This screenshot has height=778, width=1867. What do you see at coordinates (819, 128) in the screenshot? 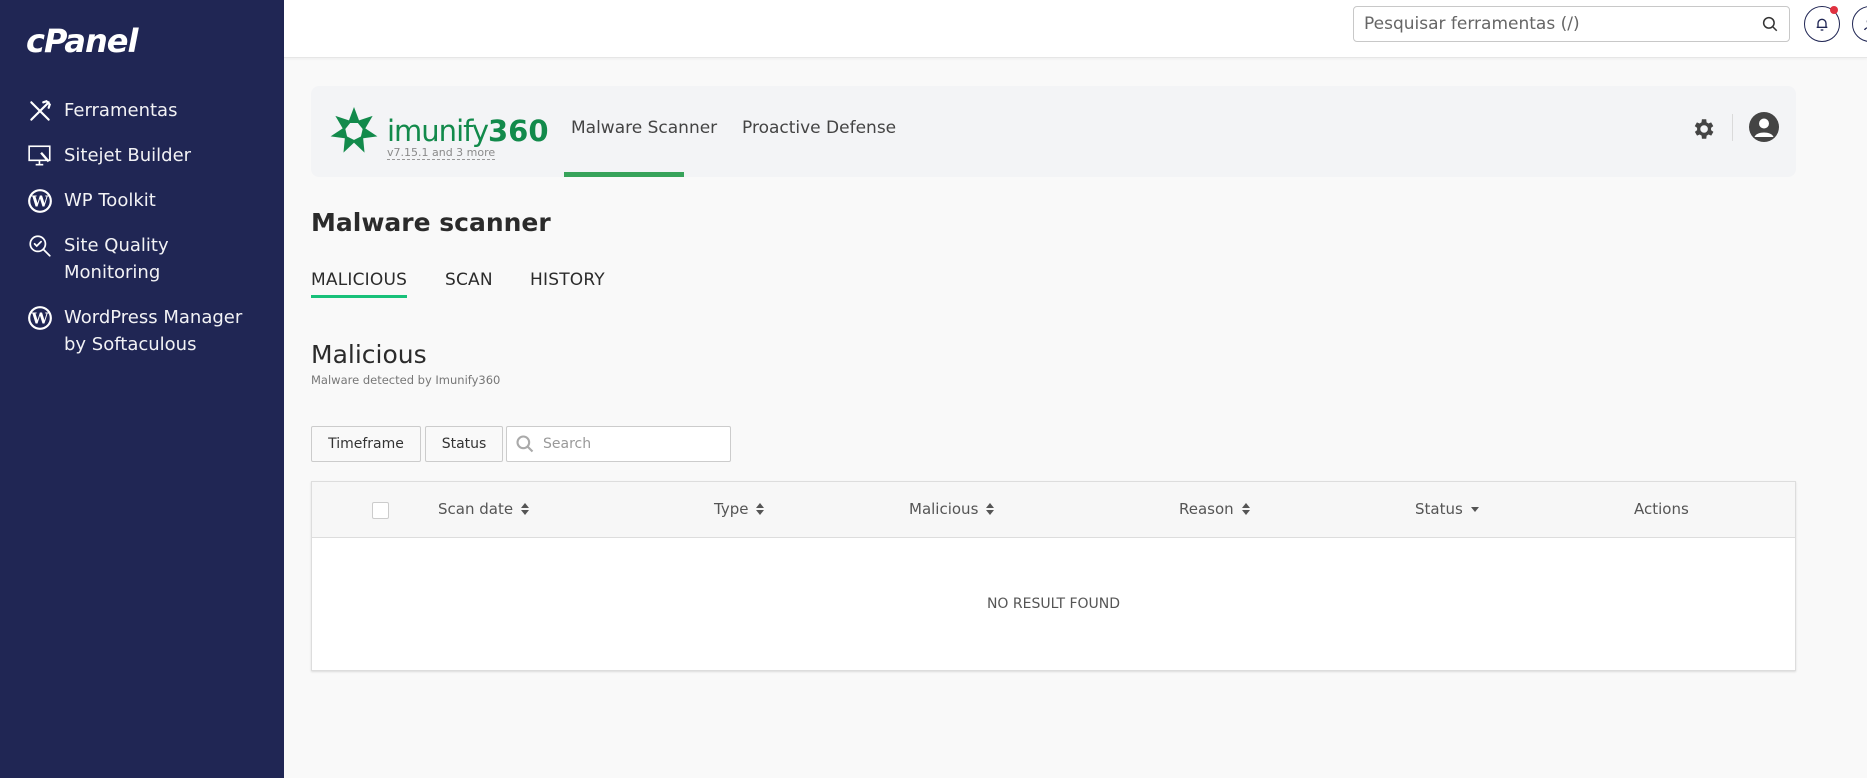
I see `tab-proactive-defense: Proactive Defense` at bounding box center [819, 128].